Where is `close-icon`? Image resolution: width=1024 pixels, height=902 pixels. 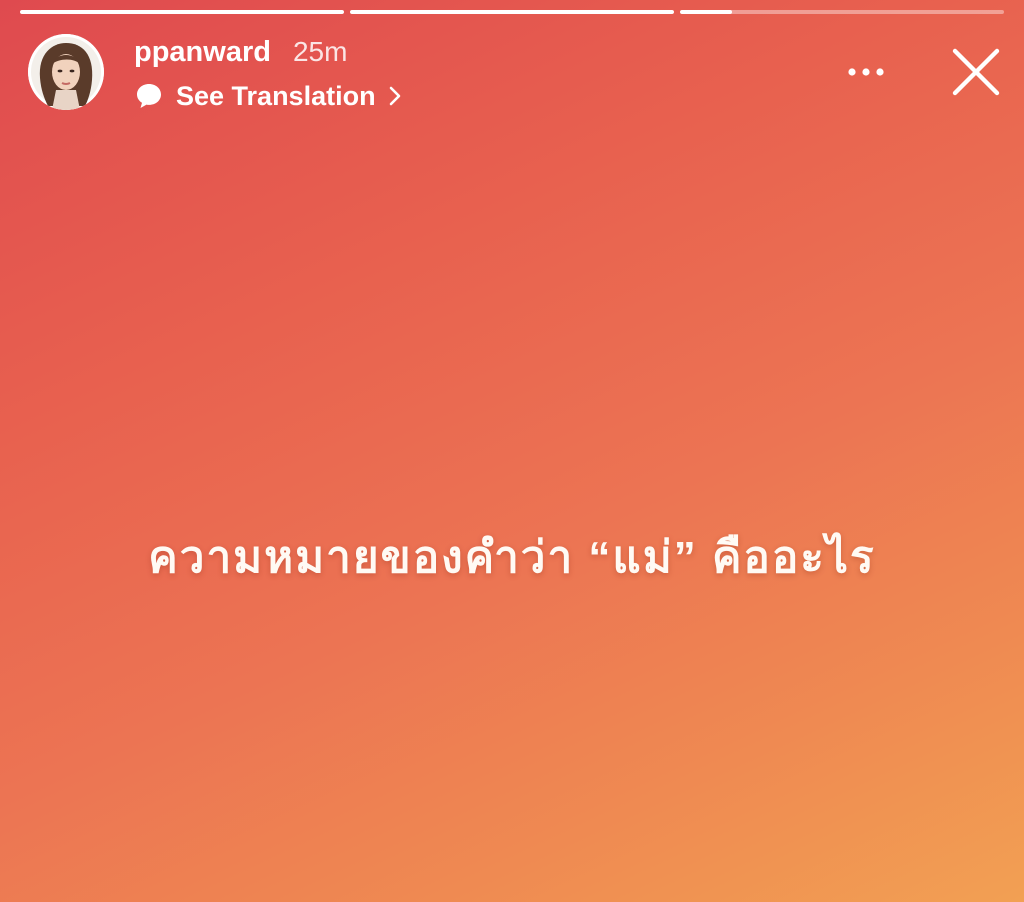
close-icon is located at coordinates (976, 72).